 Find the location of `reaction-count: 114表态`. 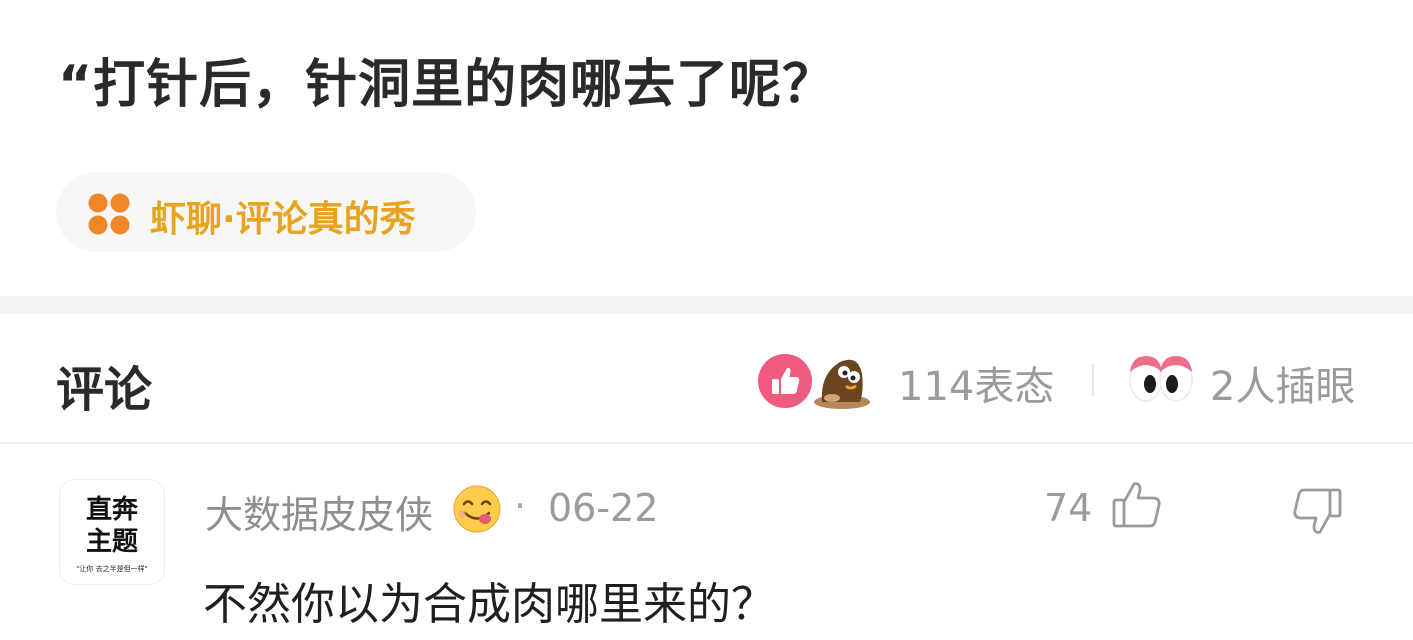

reaction-count: 114表态 is located at coordinates (976, 383).